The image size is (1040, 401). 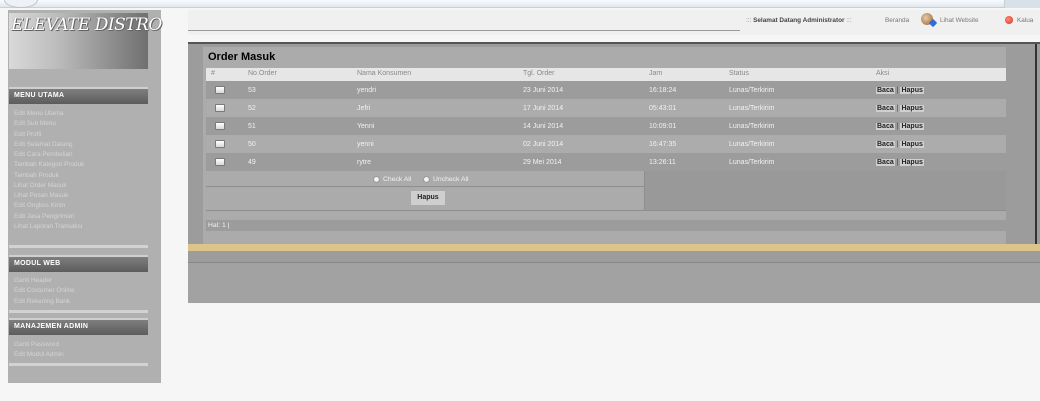 I want to click on browser-toolbar, so click(x=520, y=4).